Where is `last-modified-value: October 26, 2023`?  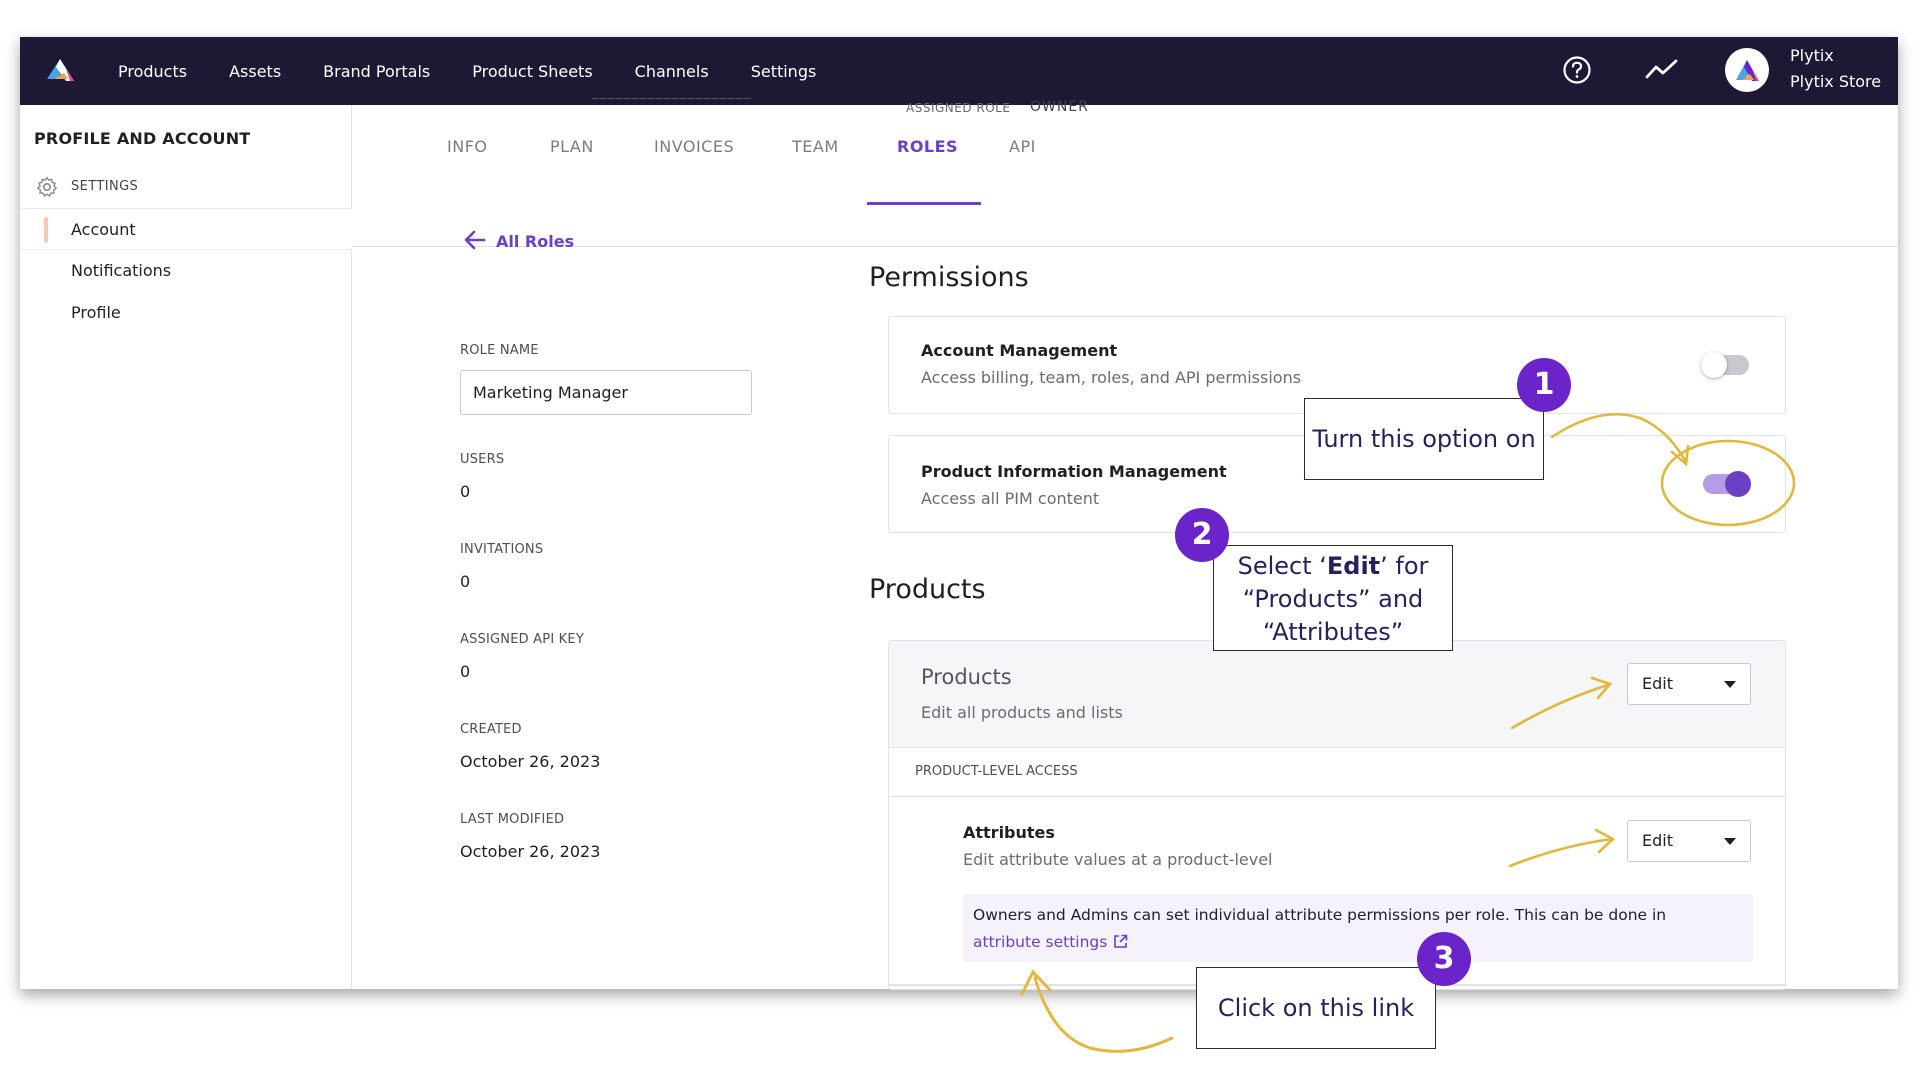
last-modified-value: October 26, 2023 is located at coordinates (530, 851).